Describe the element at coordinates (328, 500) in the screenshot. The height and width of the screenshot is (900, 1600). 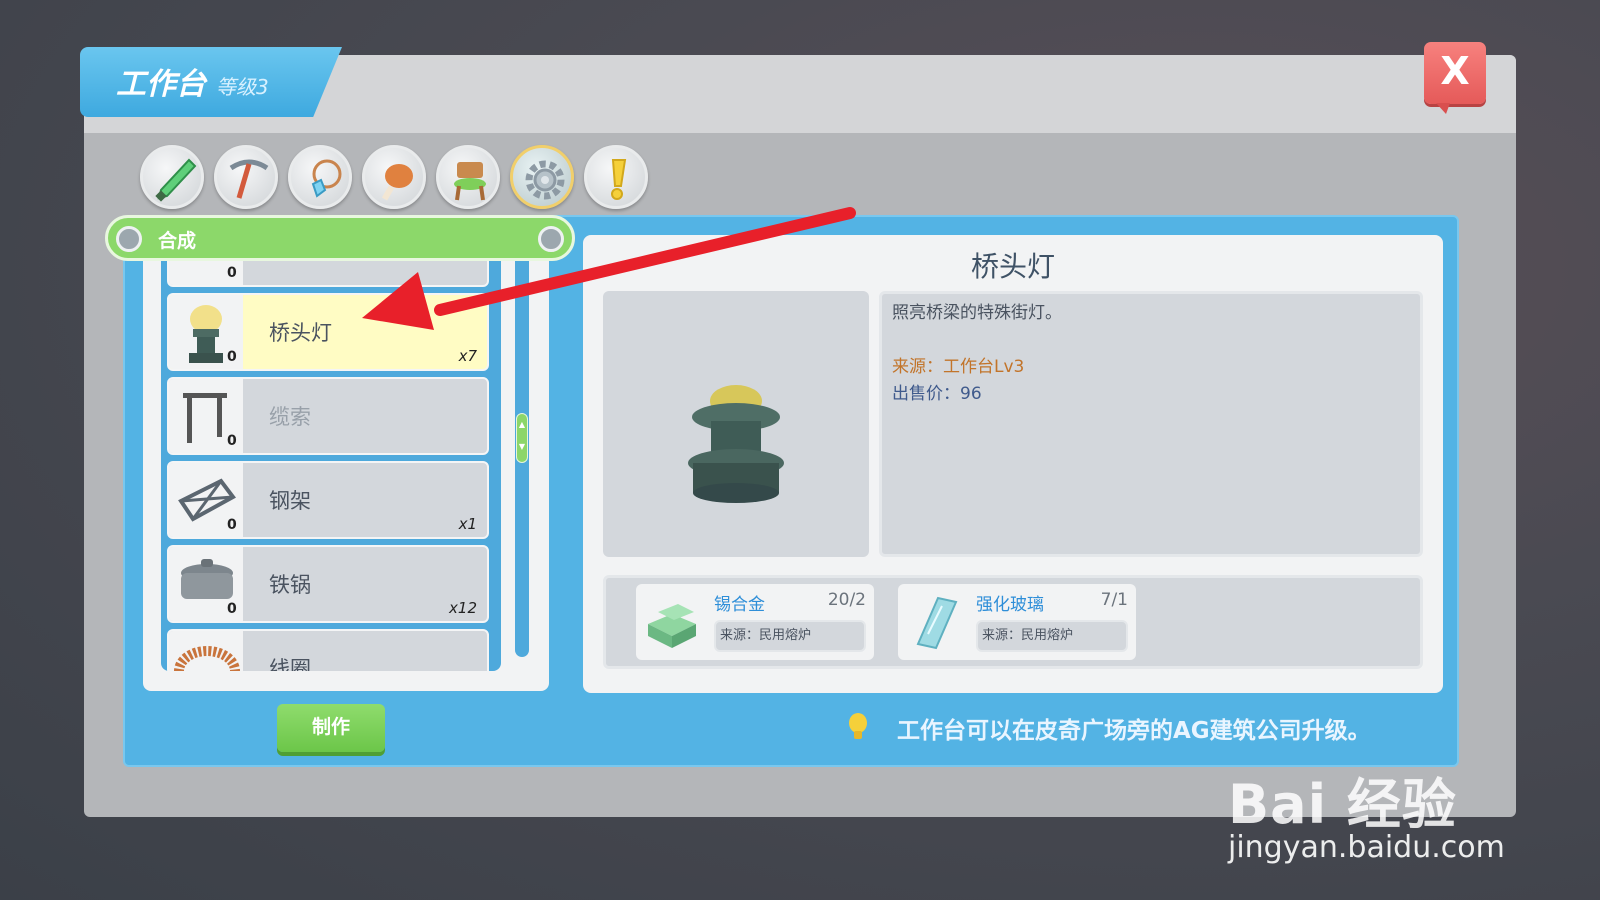
I see `list-item-steel-frame: 0 钢架 x1` at that location.